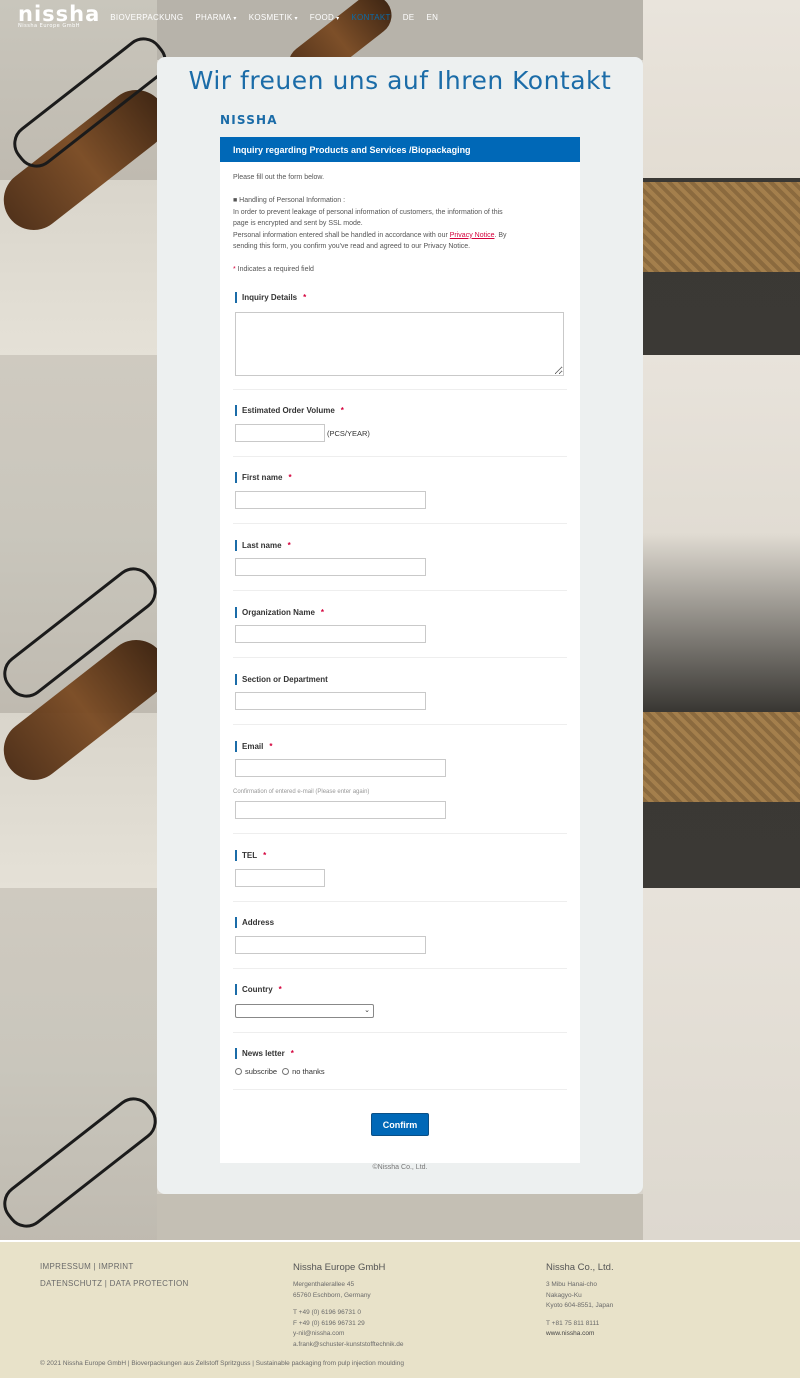  I want to click on inquiry-details-textarea, so click(399, 344).